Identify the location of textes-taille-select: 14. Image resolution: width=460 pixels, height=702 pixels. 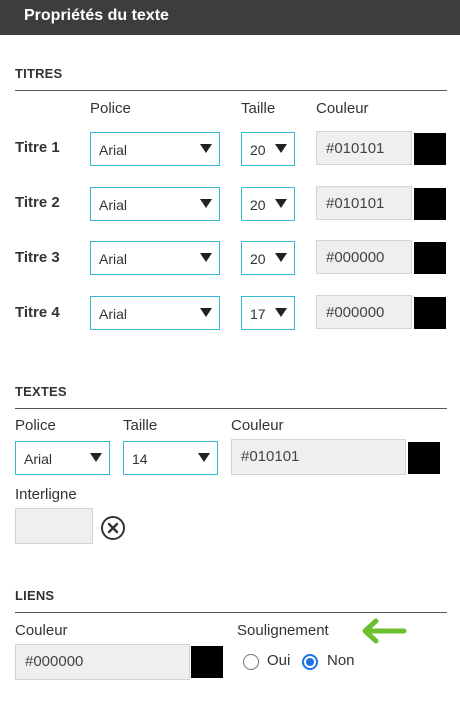
(170, 458).